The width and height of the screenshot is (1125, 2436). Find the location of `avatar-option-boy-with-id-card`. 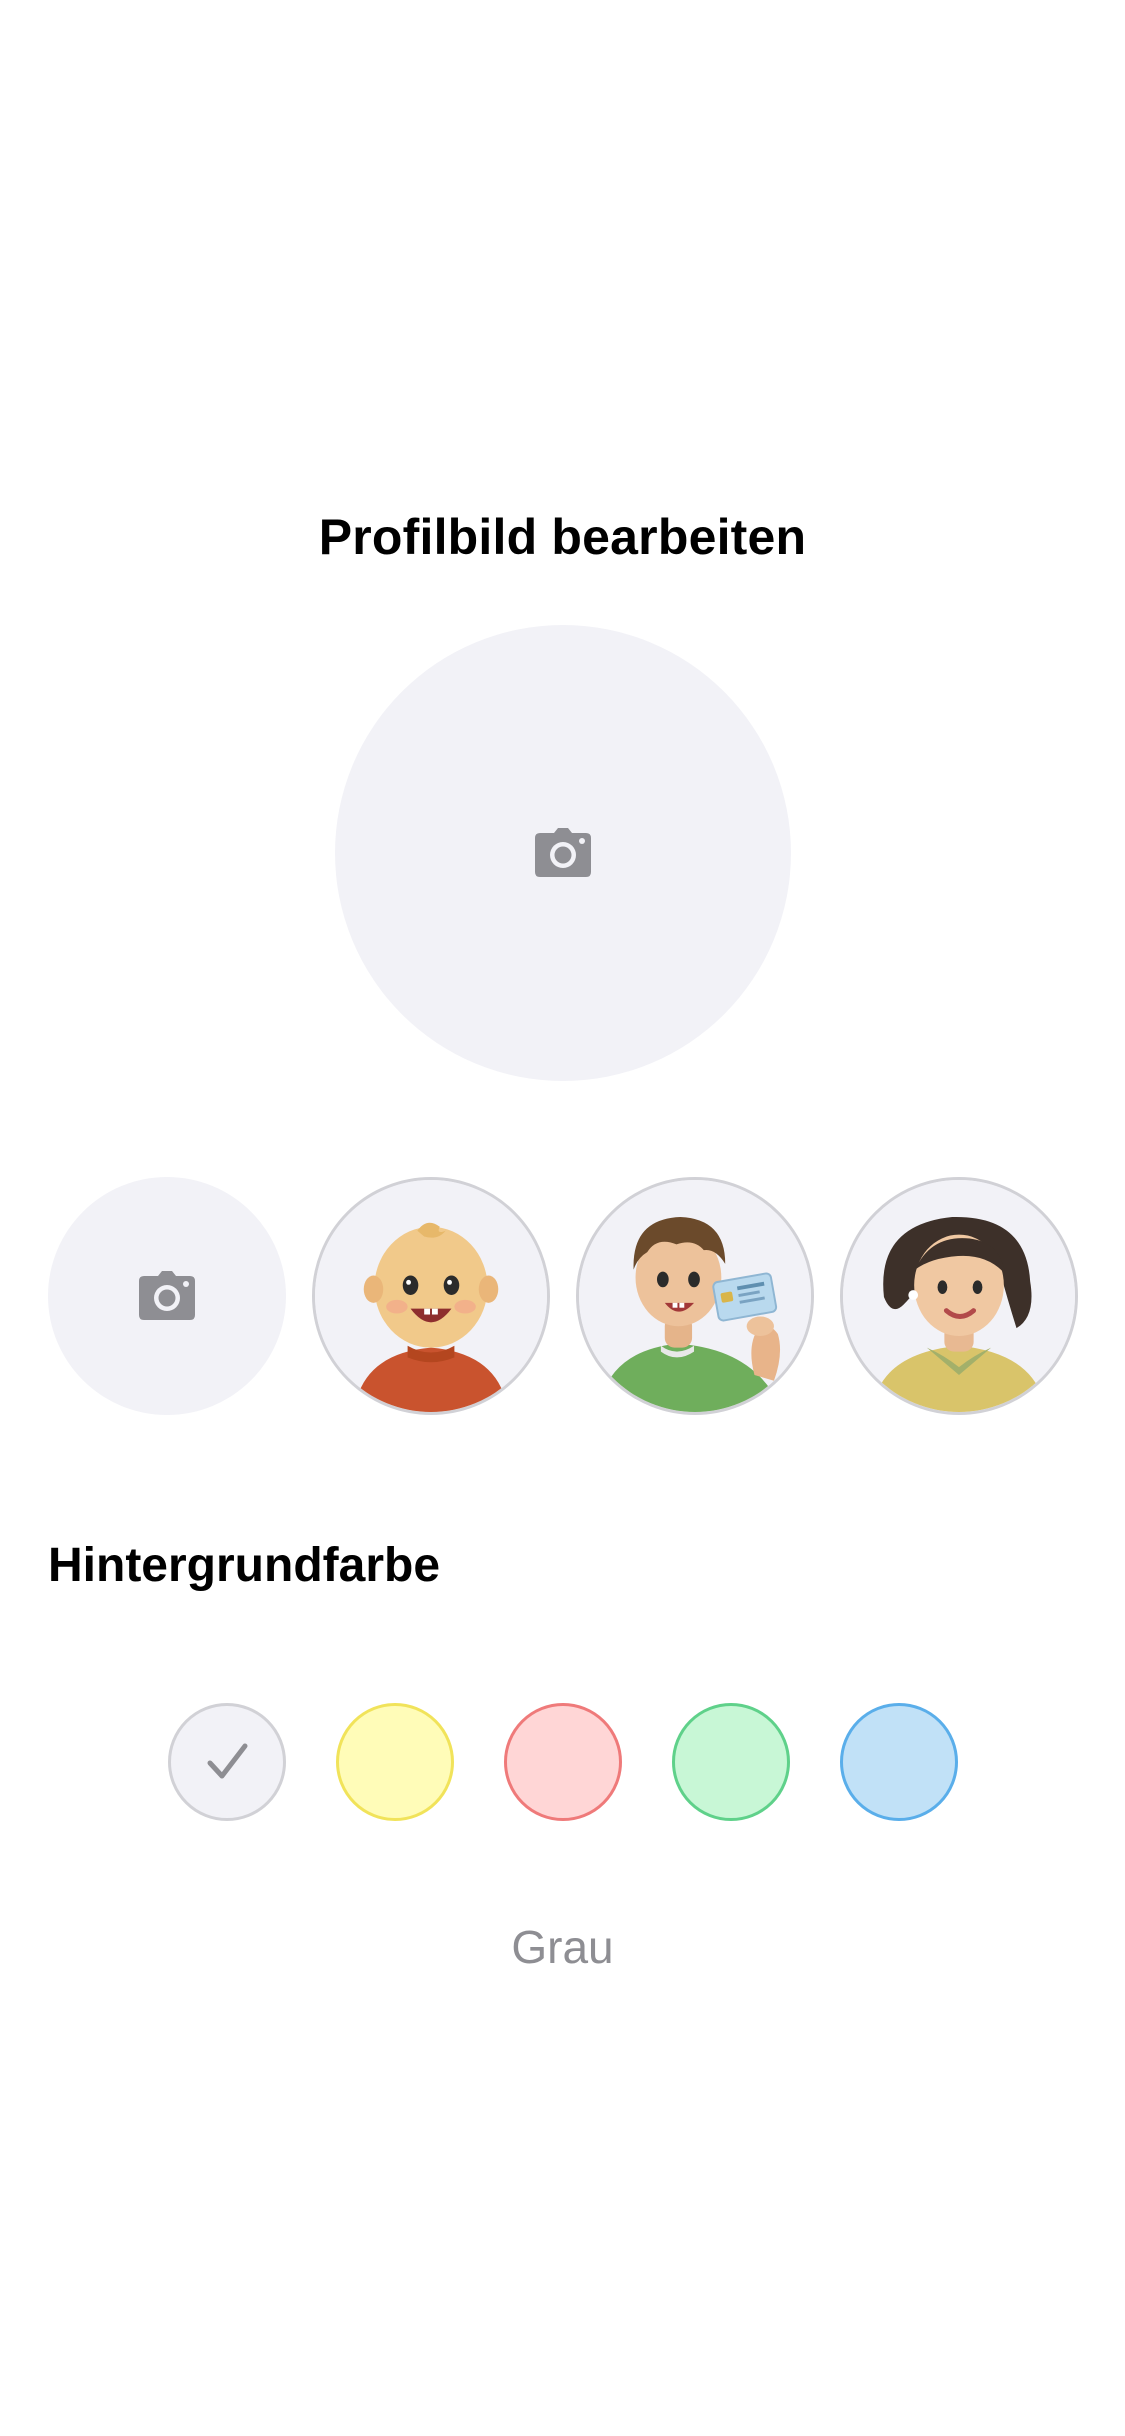

avatar-option-boy-with-id-card is located at coordinates (695, 1296).